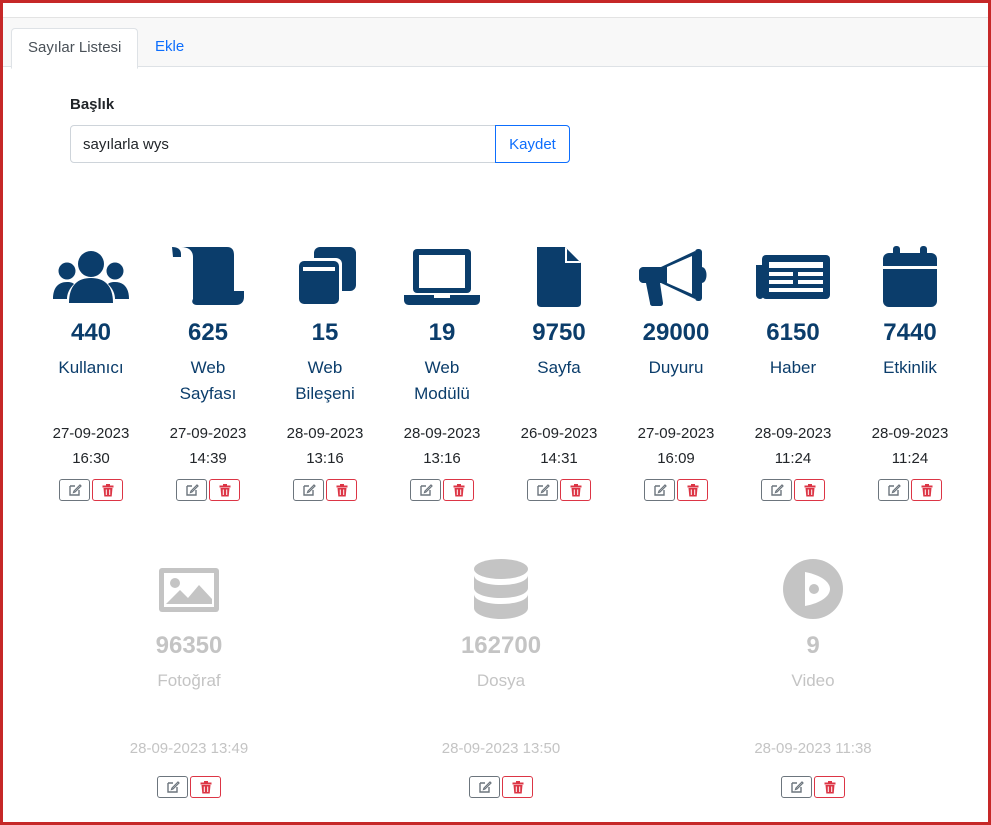 The height and width of the screenshot is (825, 991). Describe the element at coordinates (559, 458) in the screenshot. I see `stat-time: 14:31` at that location.